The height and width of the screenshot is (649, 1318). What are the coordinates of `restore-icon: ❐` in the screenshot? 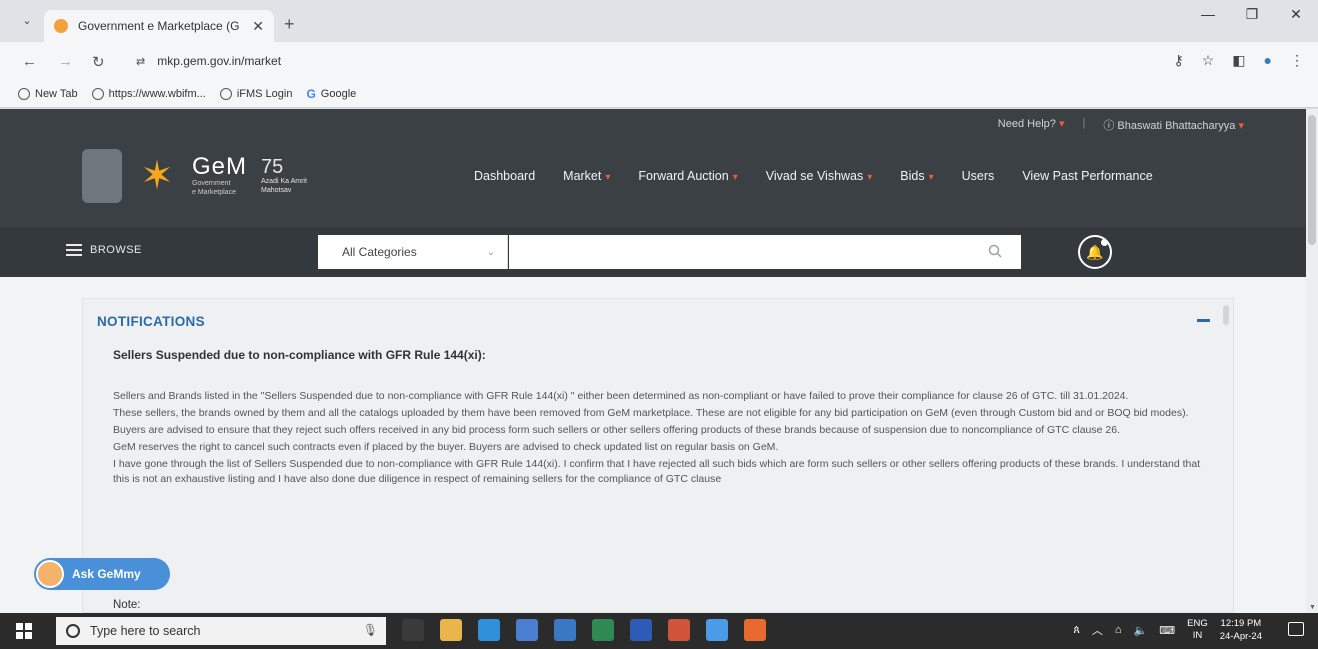 It's located at (1252, 14).